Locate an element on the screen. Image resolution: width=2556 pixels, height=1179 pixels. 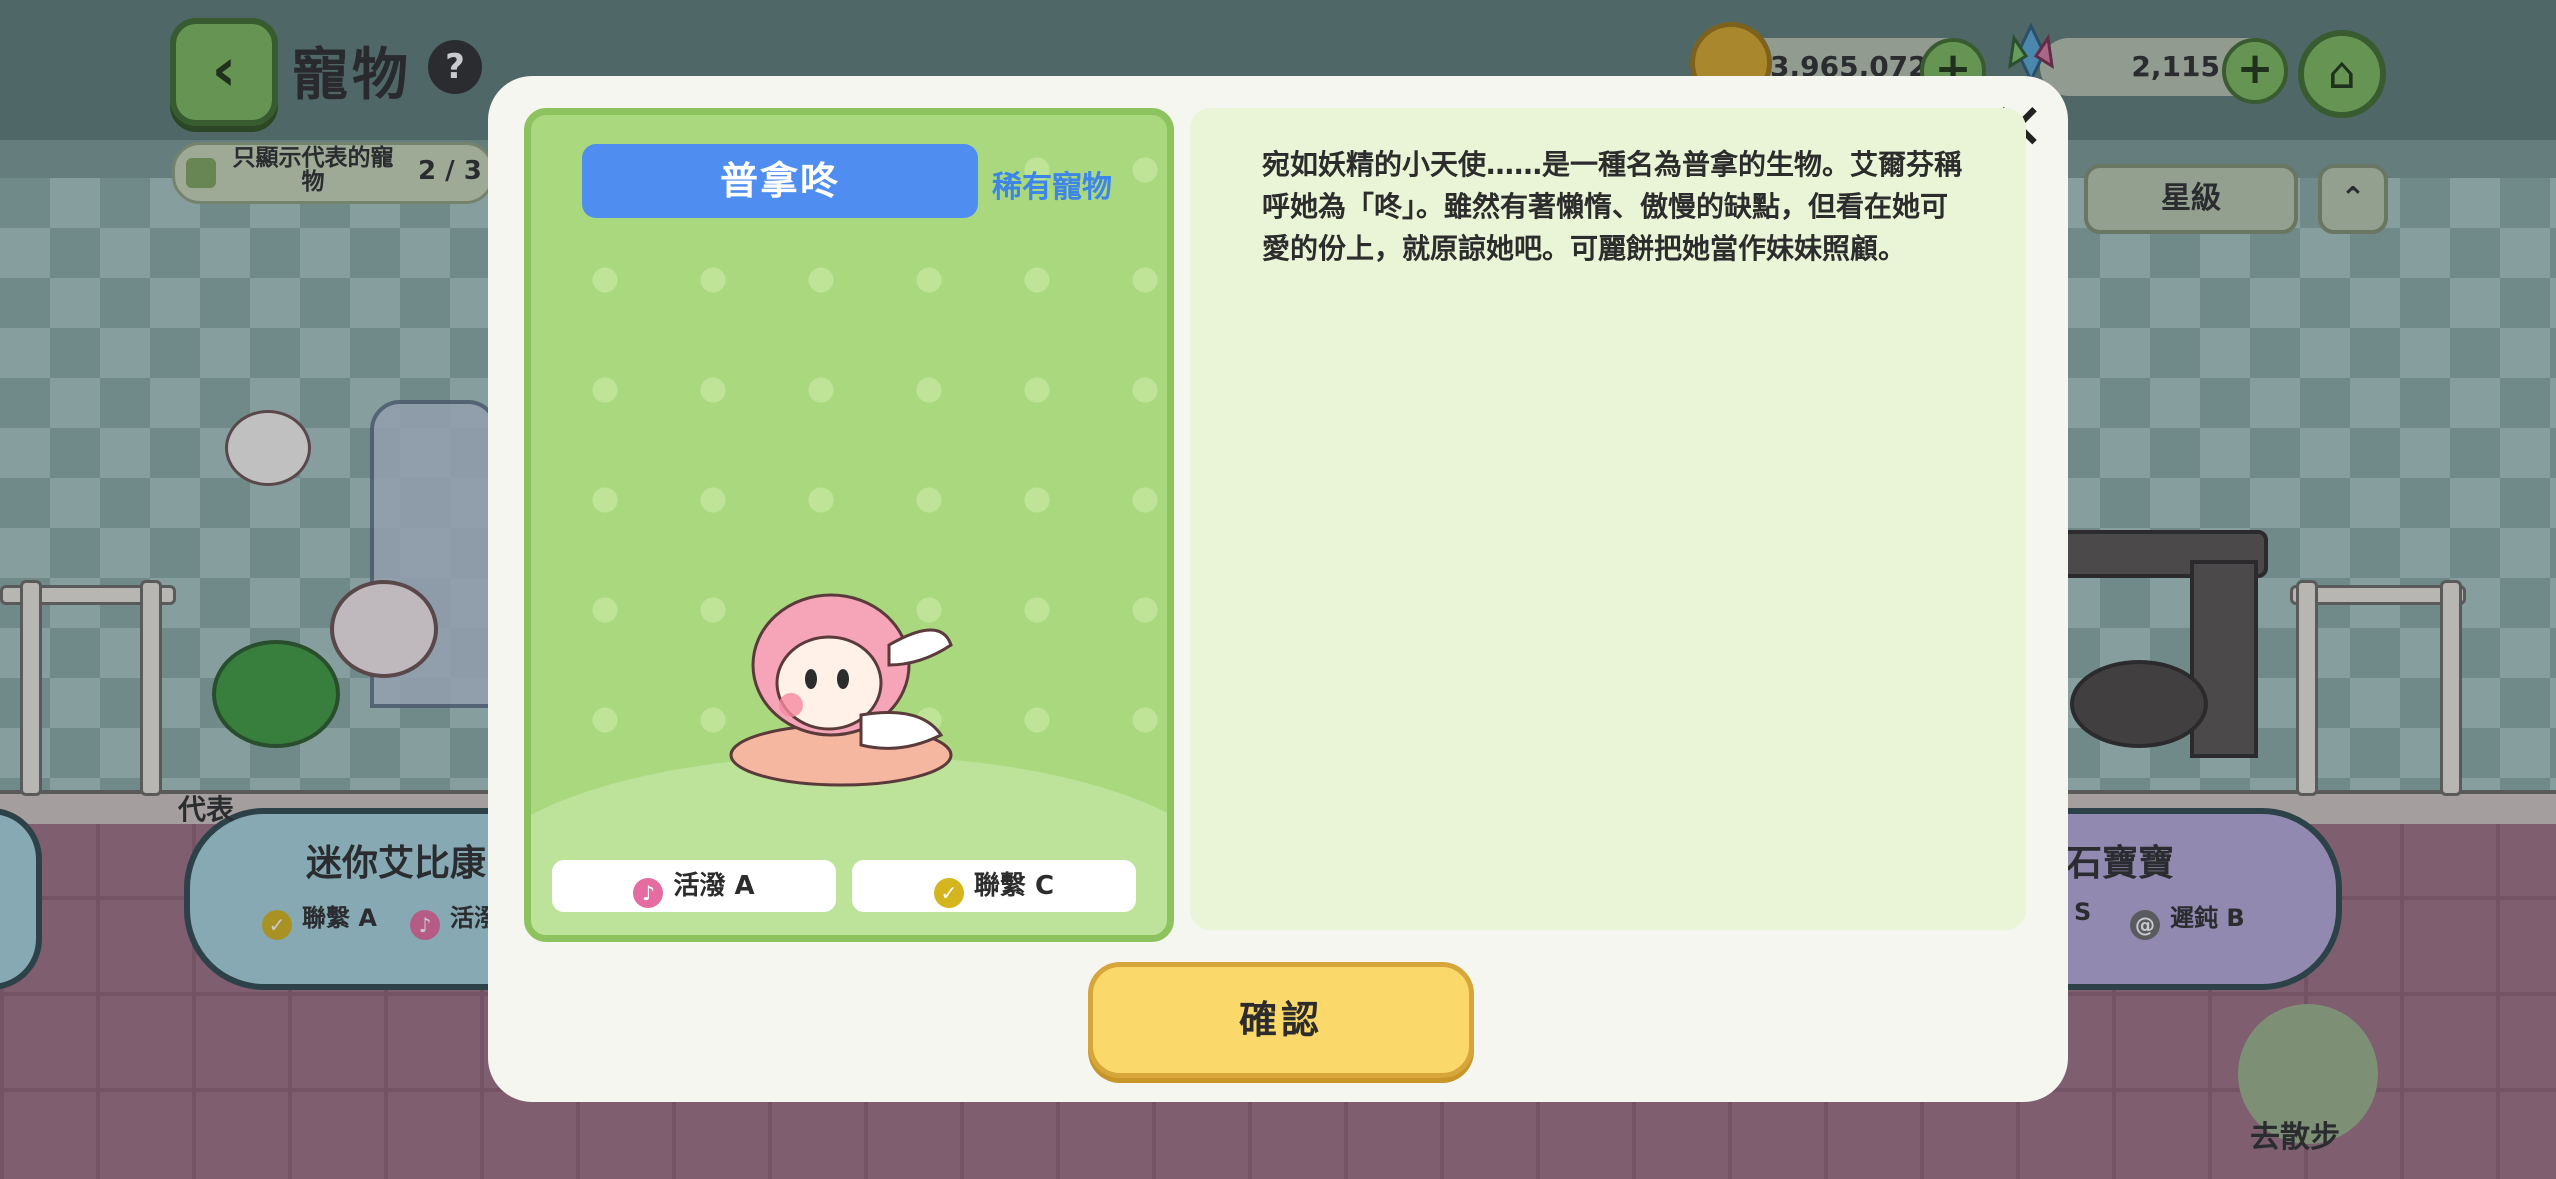
confirm-button: 確認 is located at coordinates (1281, 1020).